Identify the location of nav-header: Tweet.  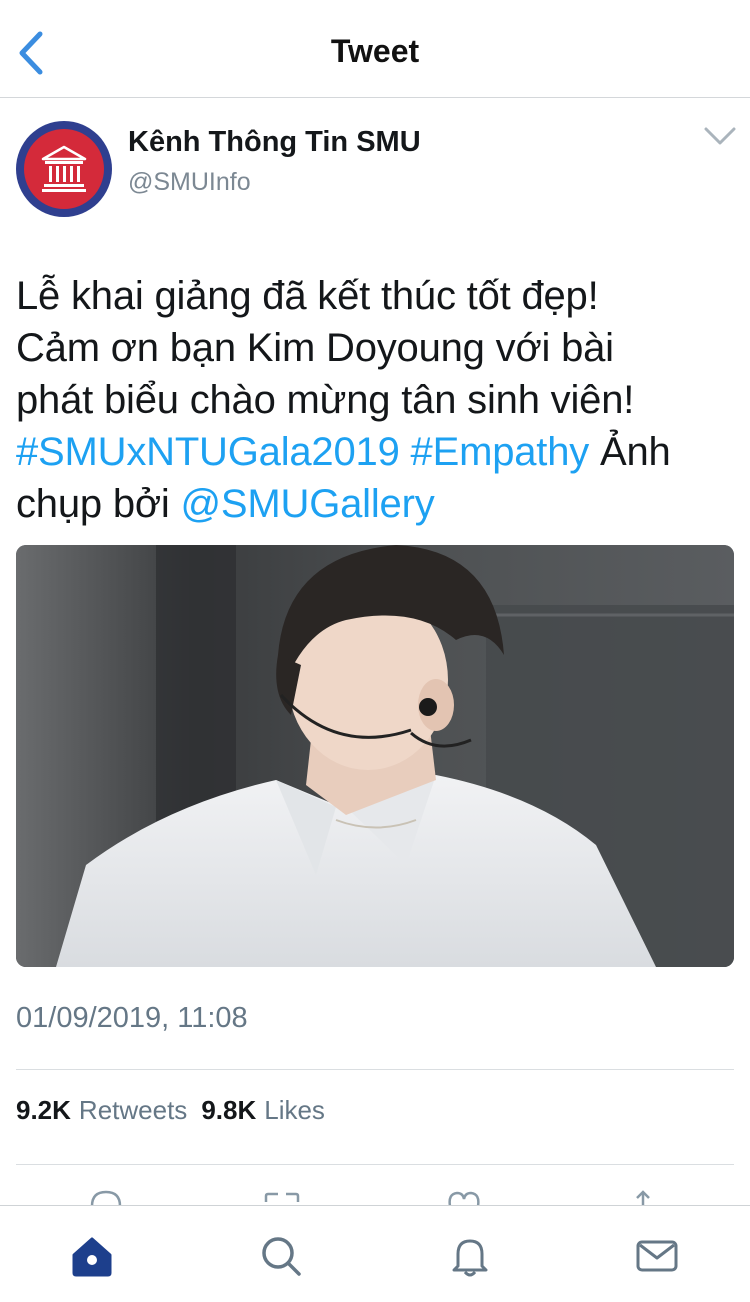
(375, 49).